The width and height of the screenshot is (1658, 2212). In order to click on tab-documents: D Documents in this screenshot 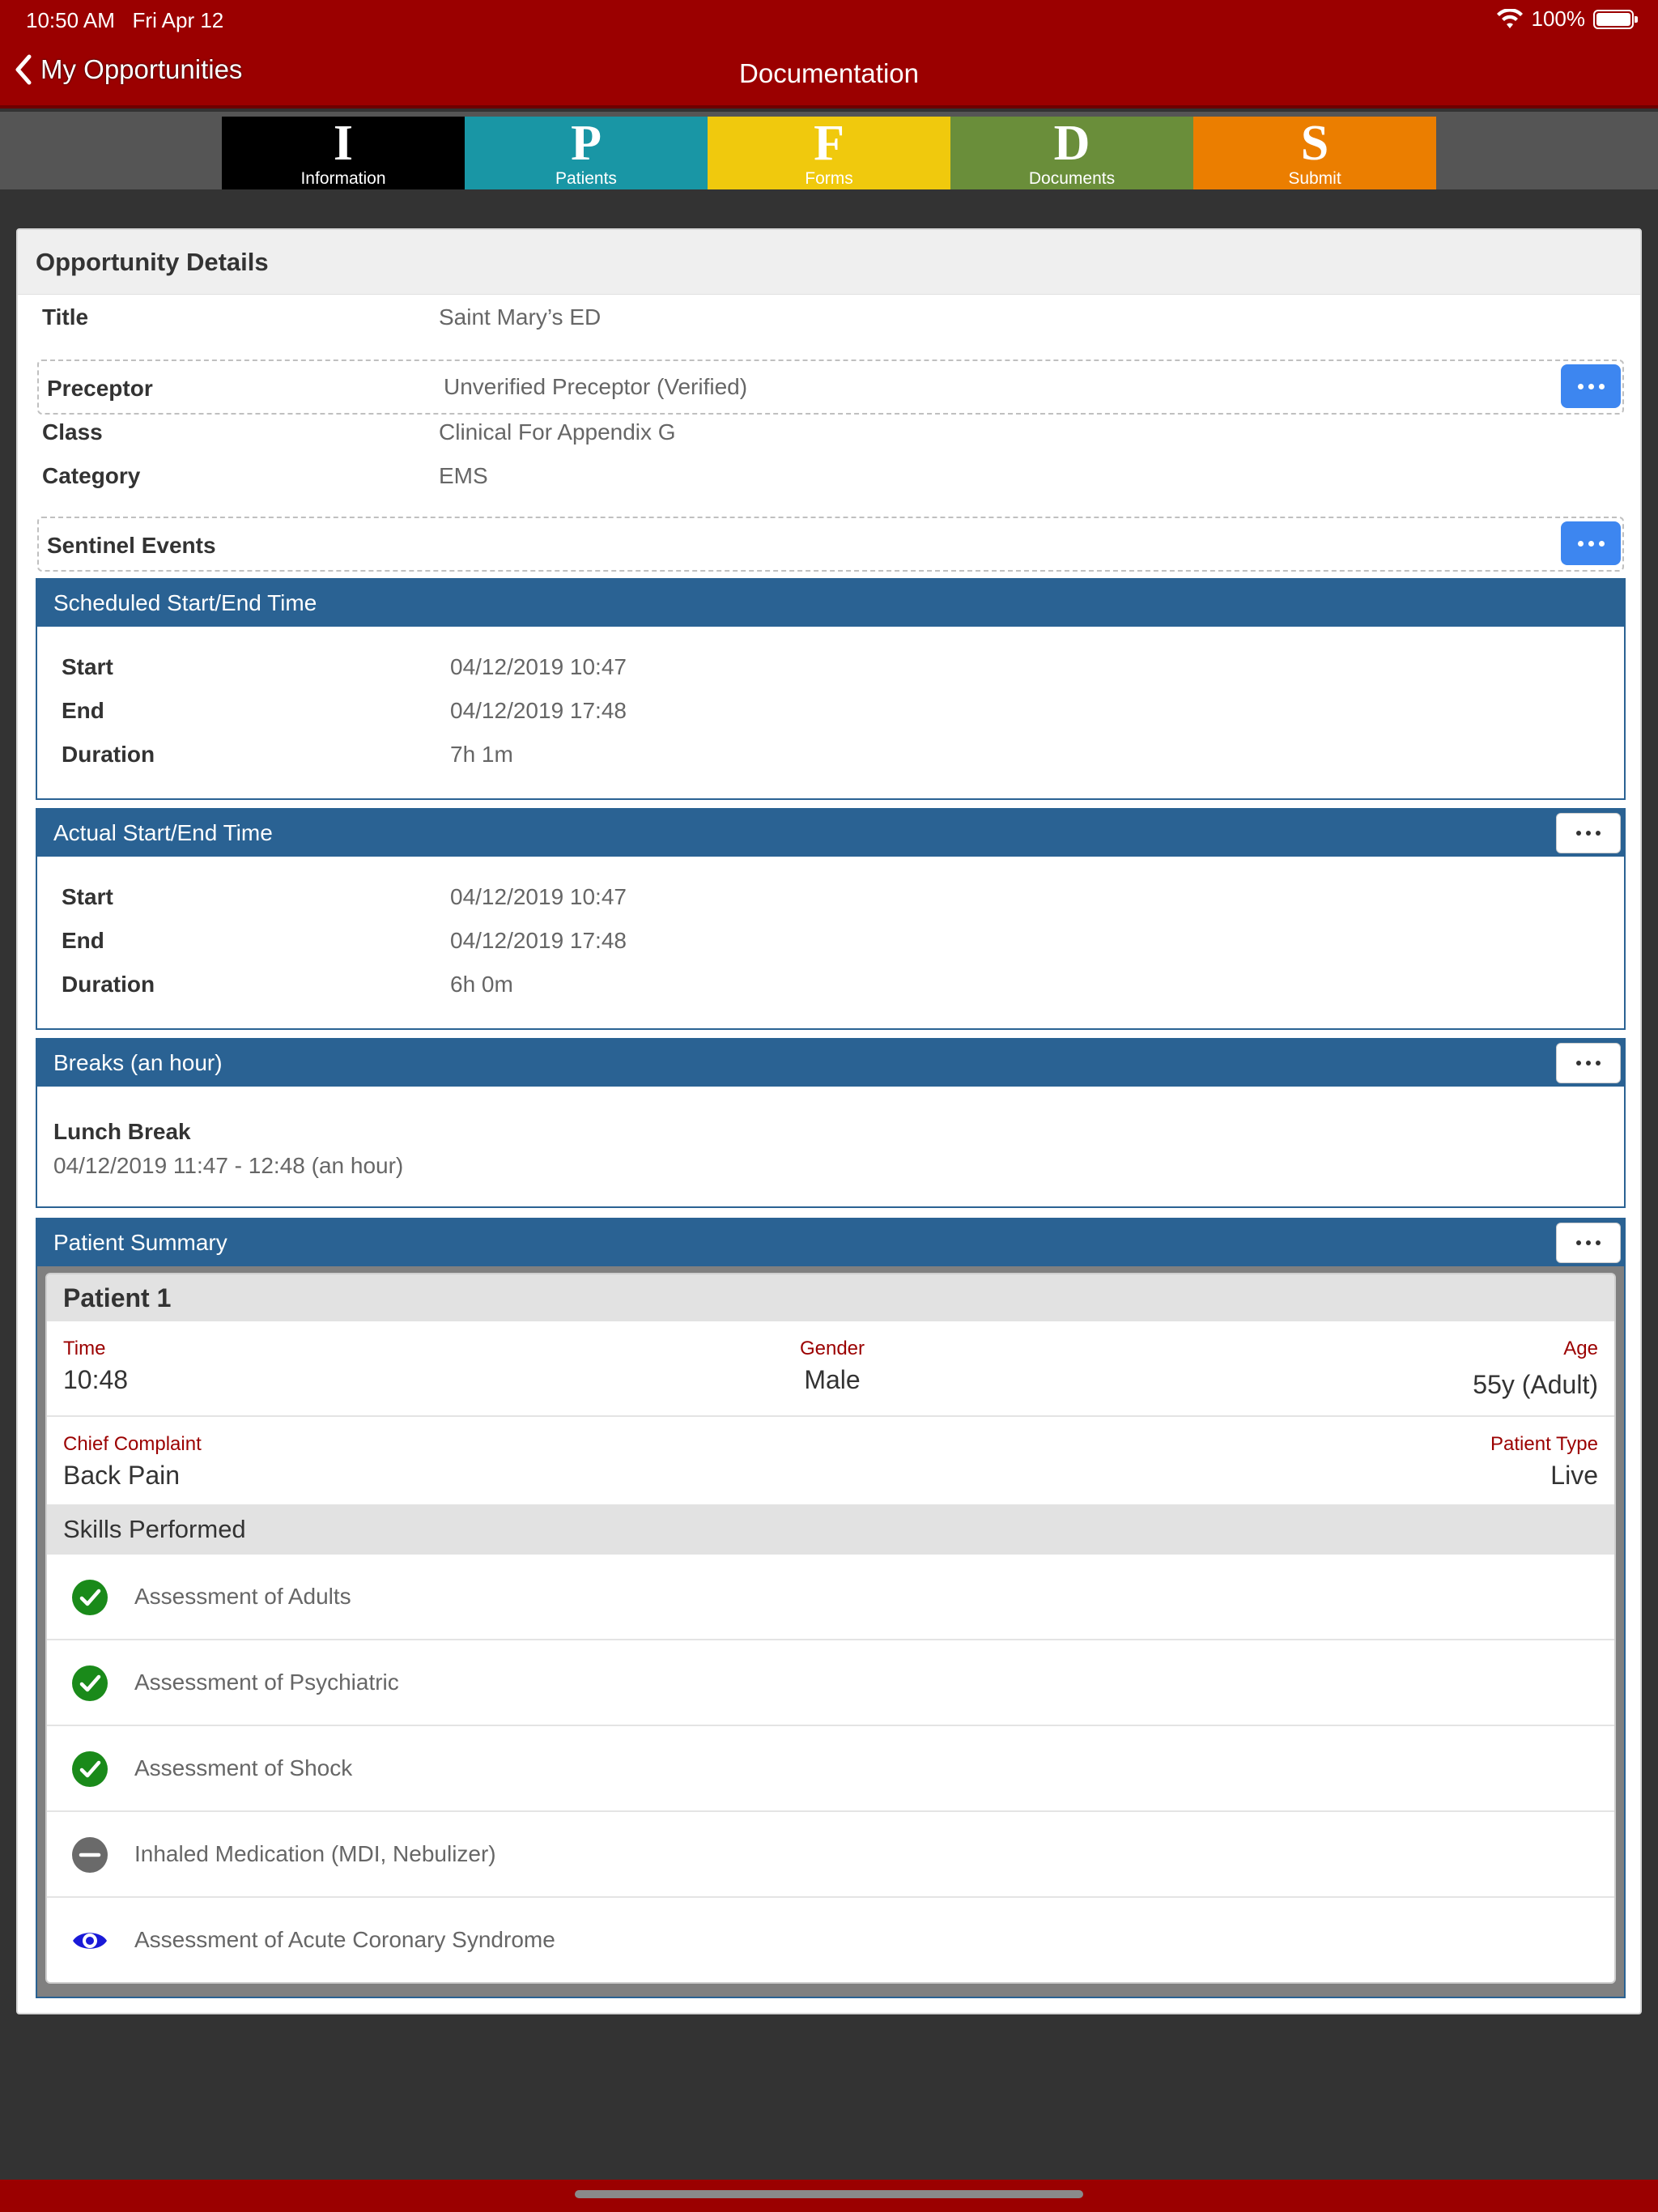, I will do `click(1071, 153)`.